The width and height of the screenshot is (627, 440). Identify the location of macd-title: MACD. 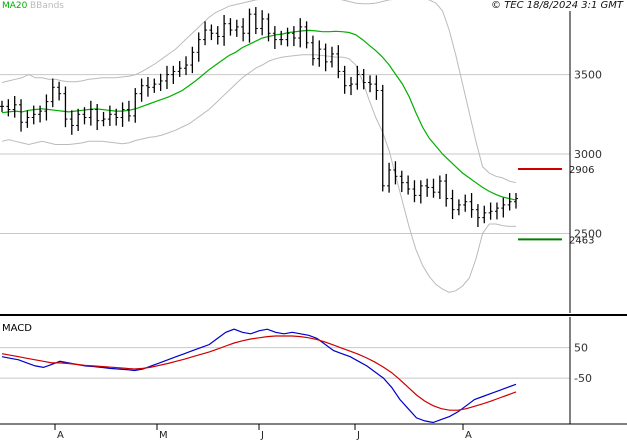
(17, 328).